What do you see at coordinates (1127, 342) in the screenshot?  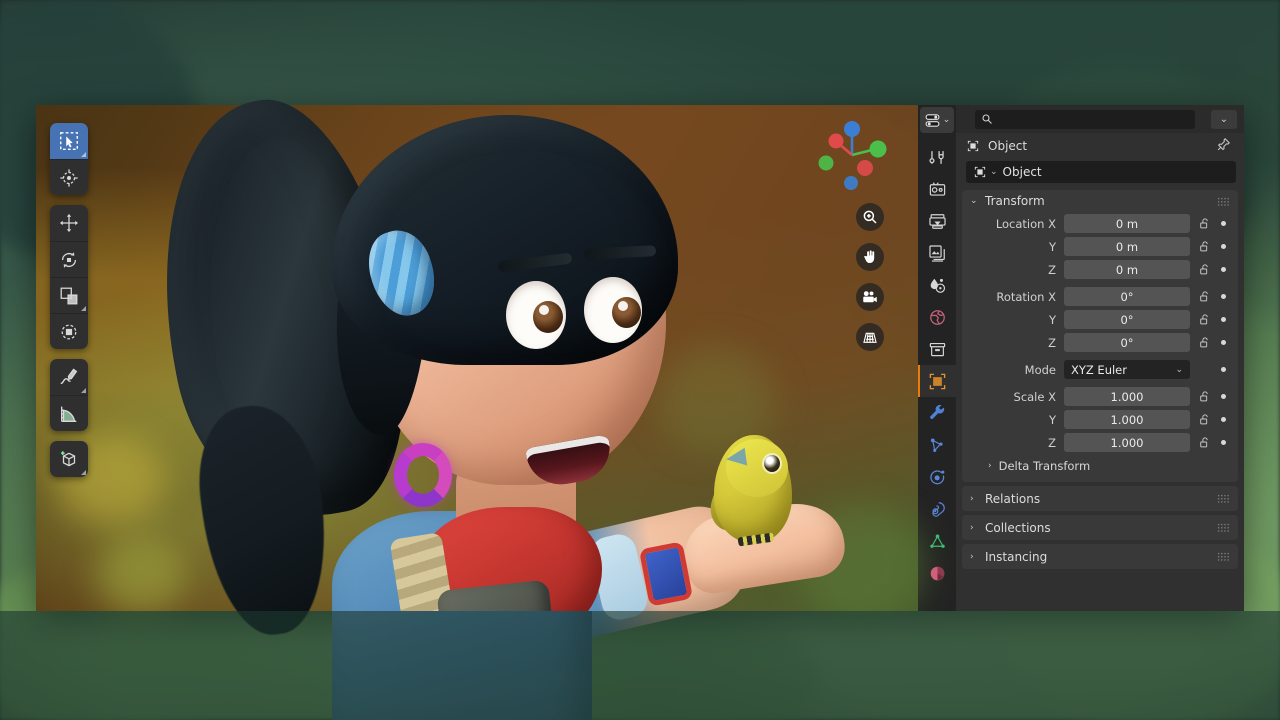 I see `rotation-z-field: 0°` at bounding box center [1127, 342].